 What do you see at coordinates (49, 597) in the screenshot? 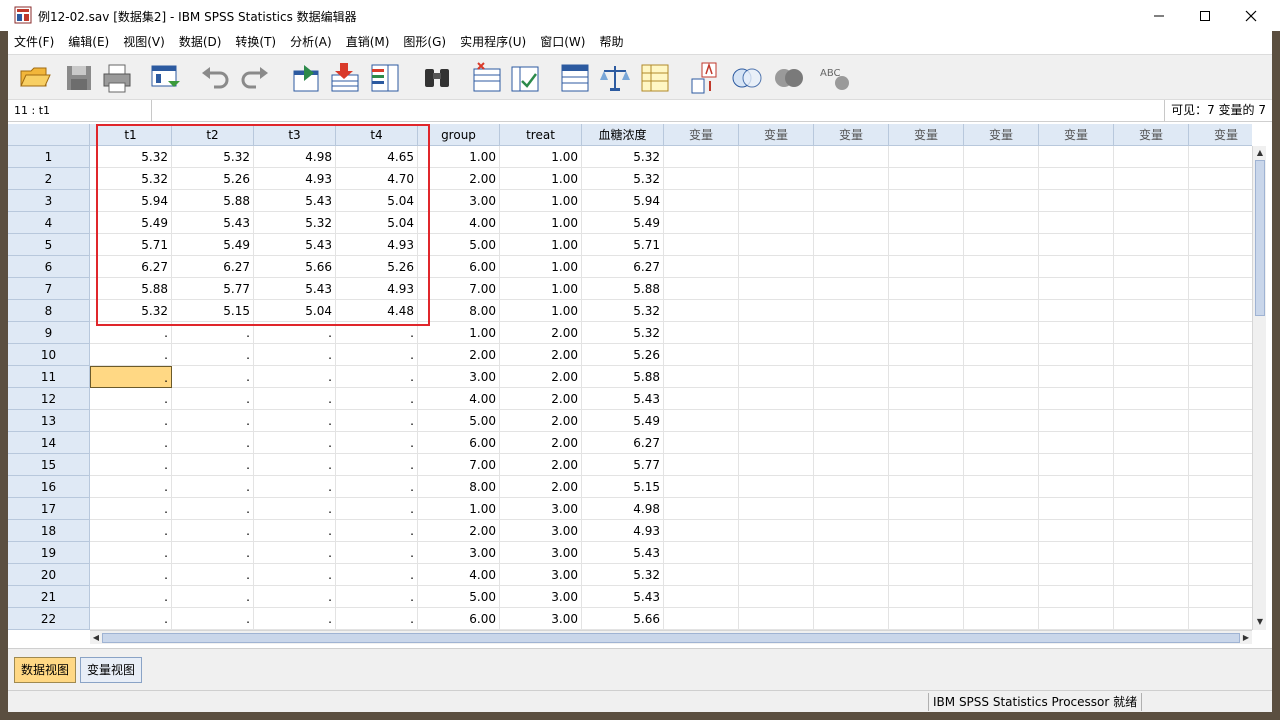
I see `row-header: 21` at bounding box center [49, 597].